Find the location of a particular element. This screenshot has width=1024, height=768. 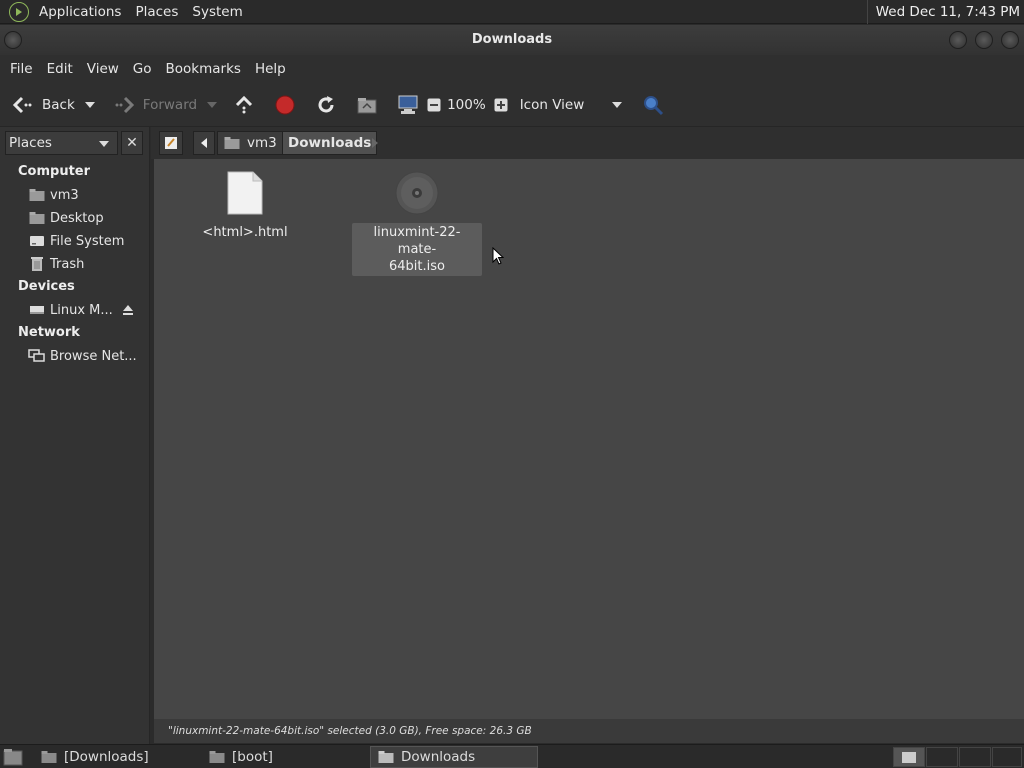

forward-history-dropdown is located at coordinates (212, 104).